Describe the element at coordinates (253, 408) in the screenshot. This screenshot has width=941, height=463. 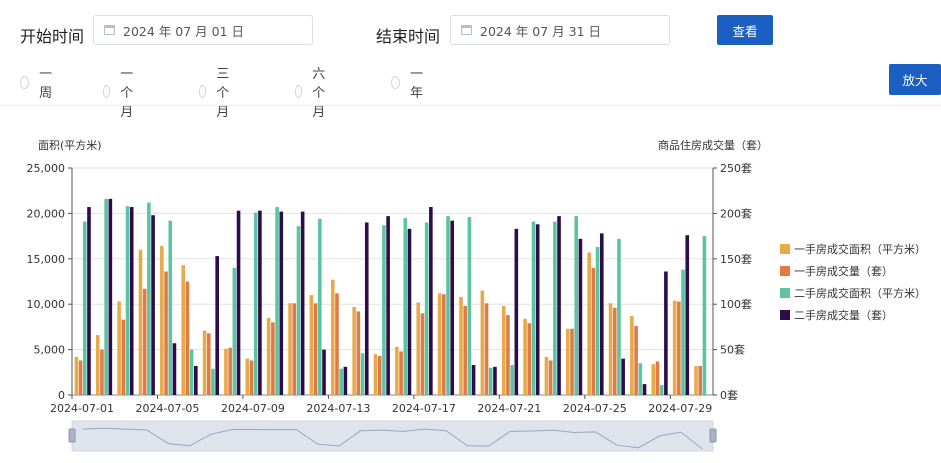
I see `x-tick-label: 2024-07-09` at that location.